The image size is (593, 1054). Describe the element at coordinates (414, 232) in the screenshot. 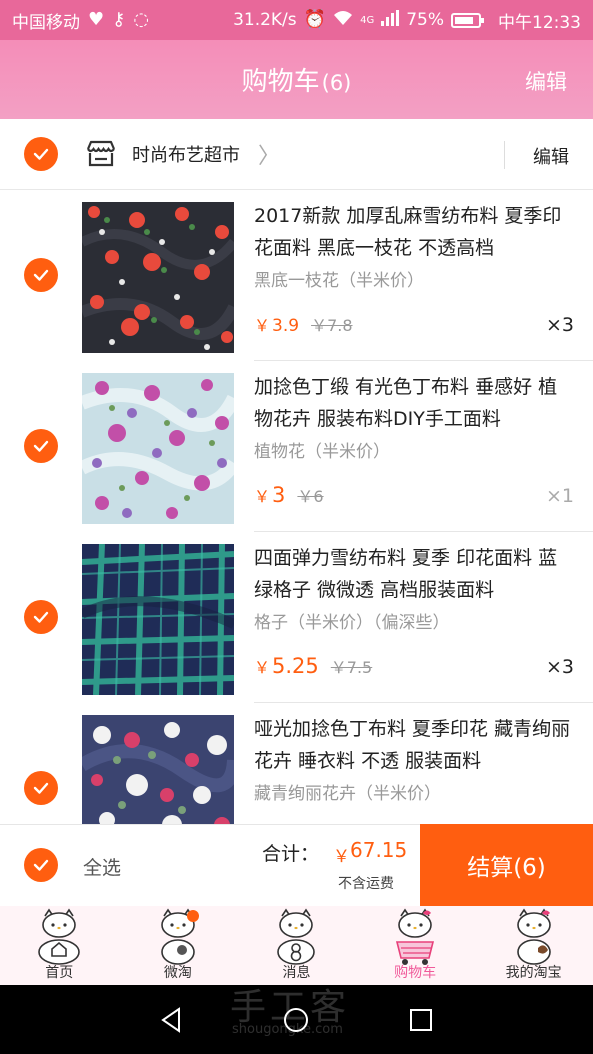

I see `item-title: 2017新款 加厚乱麻雪纺布料 夏季印花面料 黑底一枝花 不透高档` at that location.